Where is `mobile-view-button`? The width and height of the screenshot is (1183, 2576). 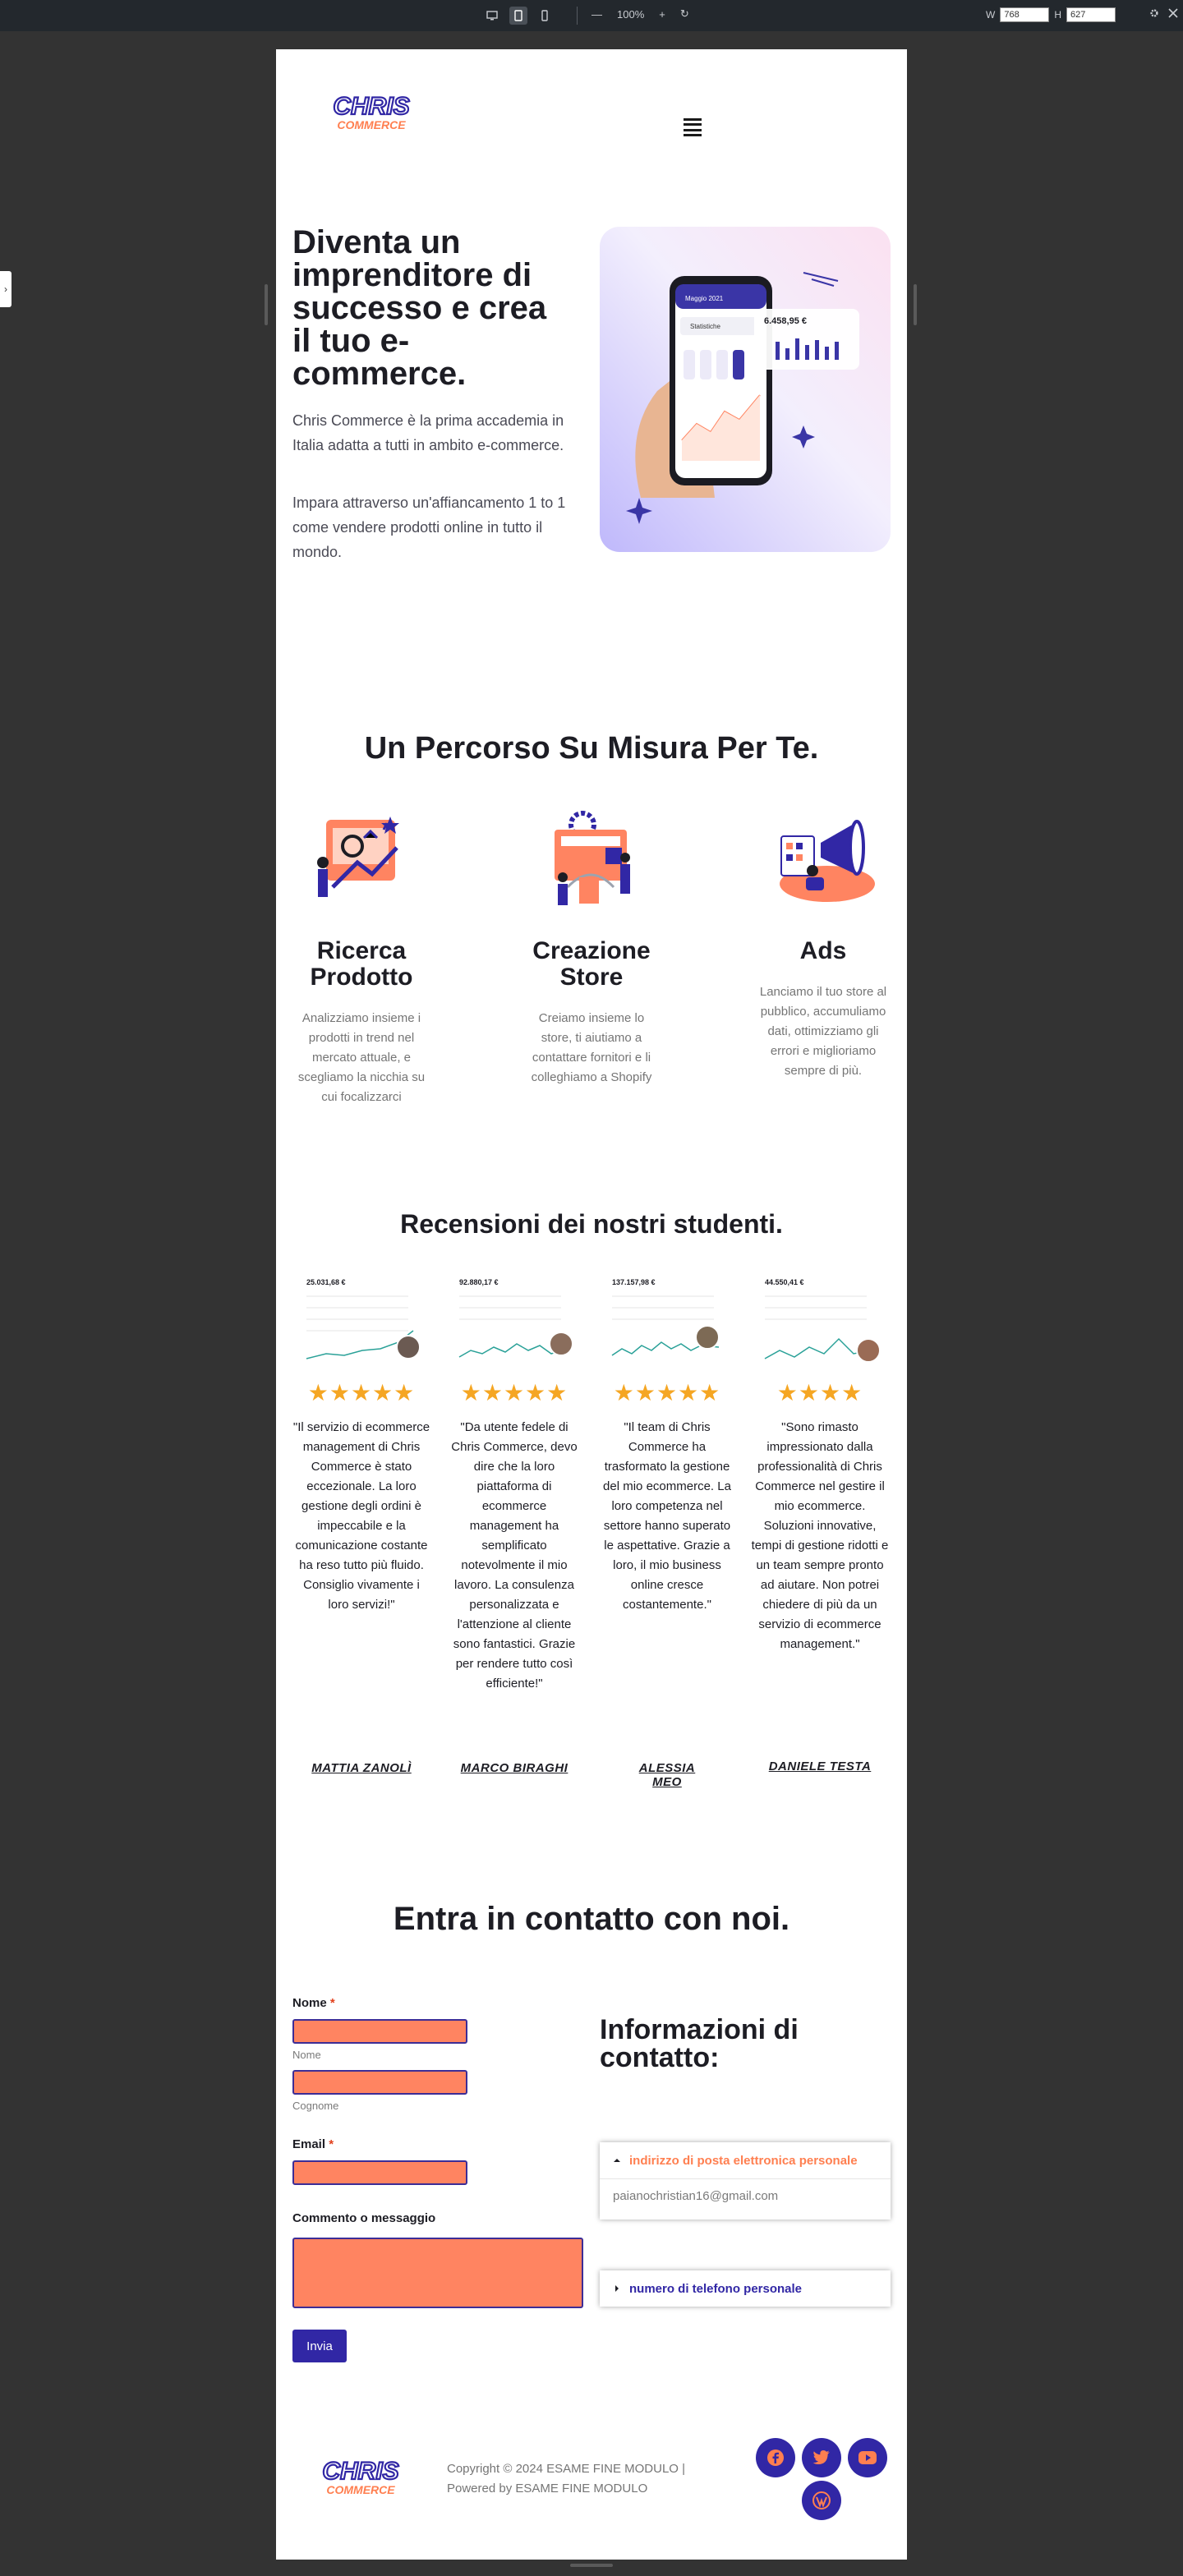 mobile-view-button is located at coordinates (545, 16).